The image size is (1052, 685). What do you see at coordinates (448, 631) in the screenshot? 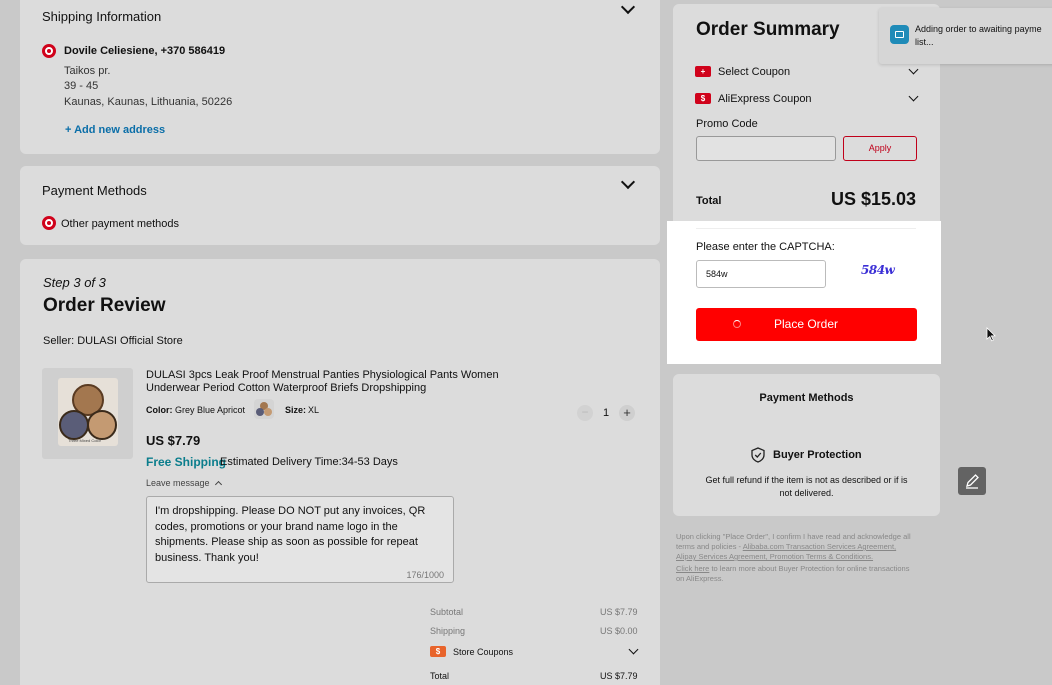
I see `shipping-label: Shipping` at bounding box center [448, 631].